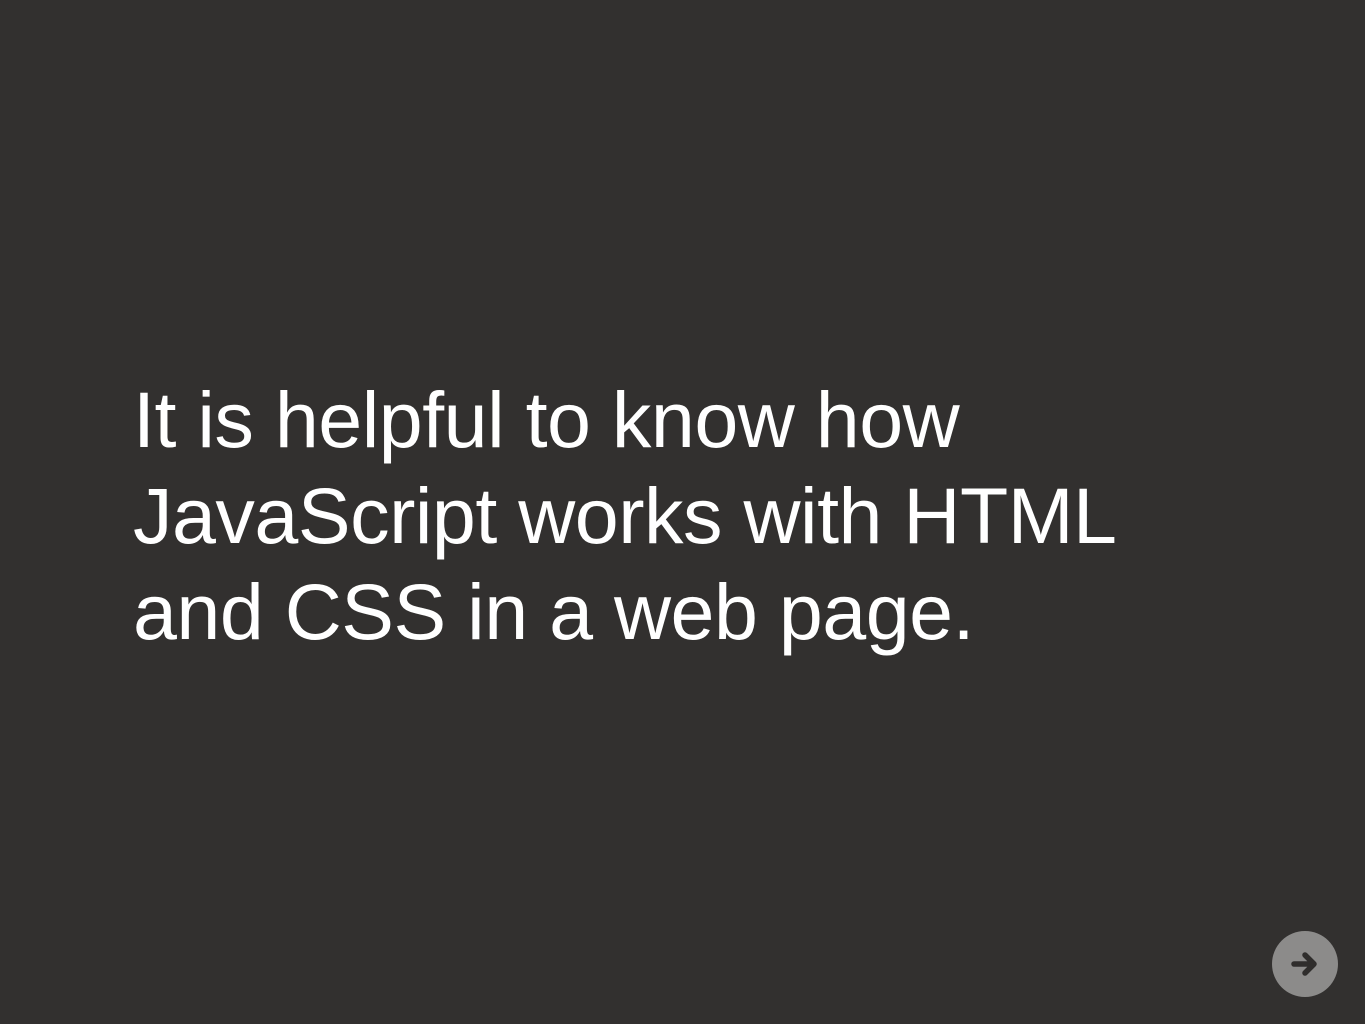 Image resolution: width=1365 pixels, height=1024 pixels. Describe the element at coordinates (625, 515) in the screenshot. I see `slide-line-2: JavaScript works with HTML` at that location.